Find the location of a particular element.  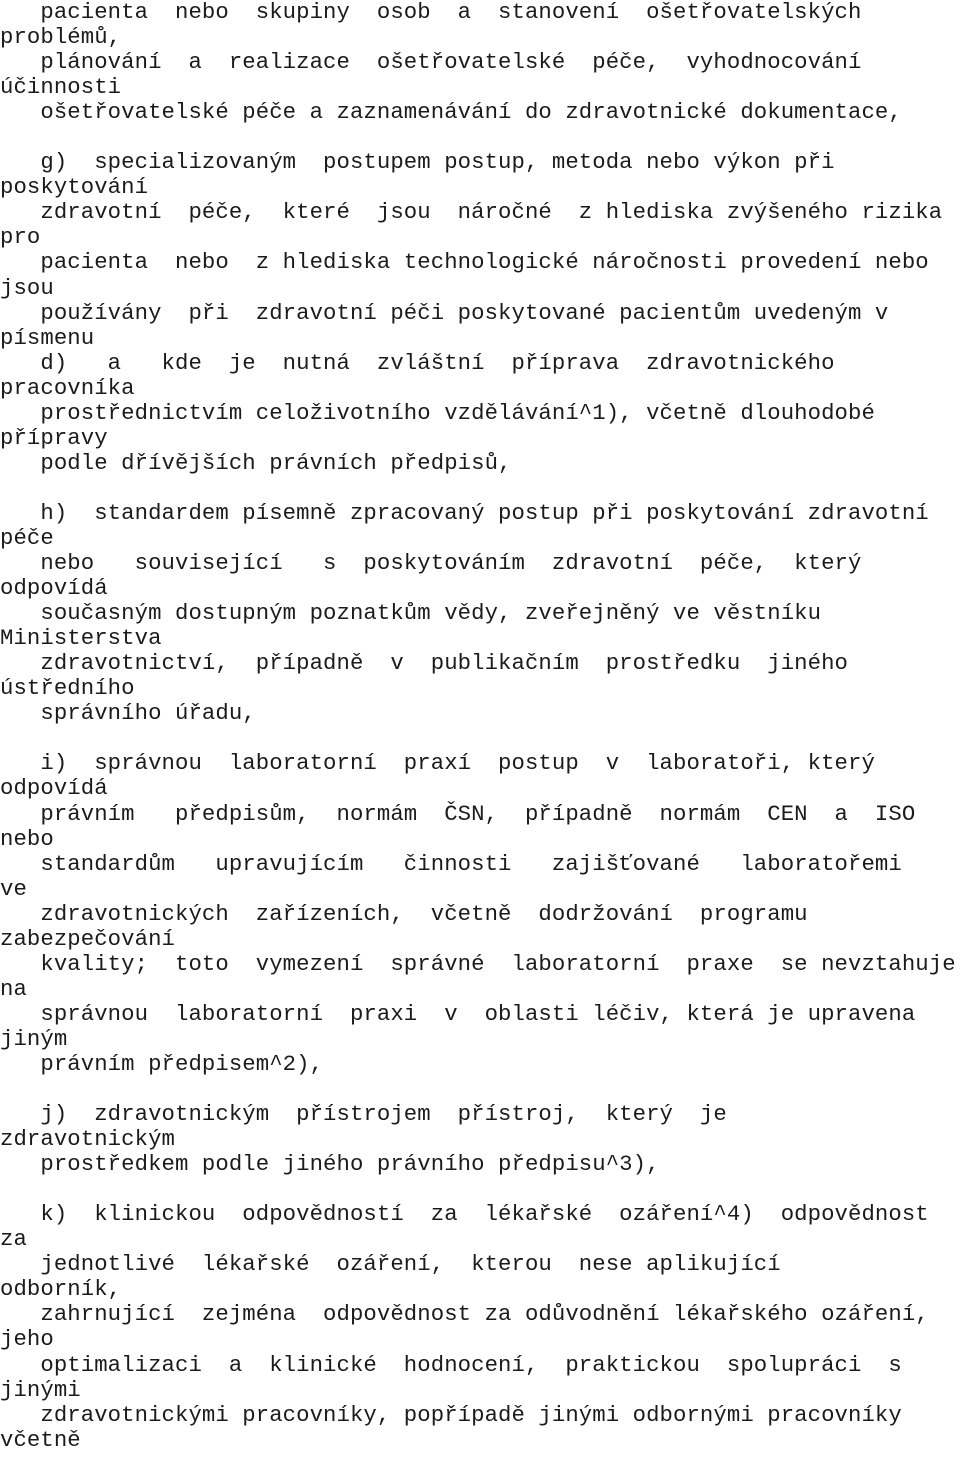

text-line: podle dřívějších právních předpisů, is located at coordinates (256, 462).